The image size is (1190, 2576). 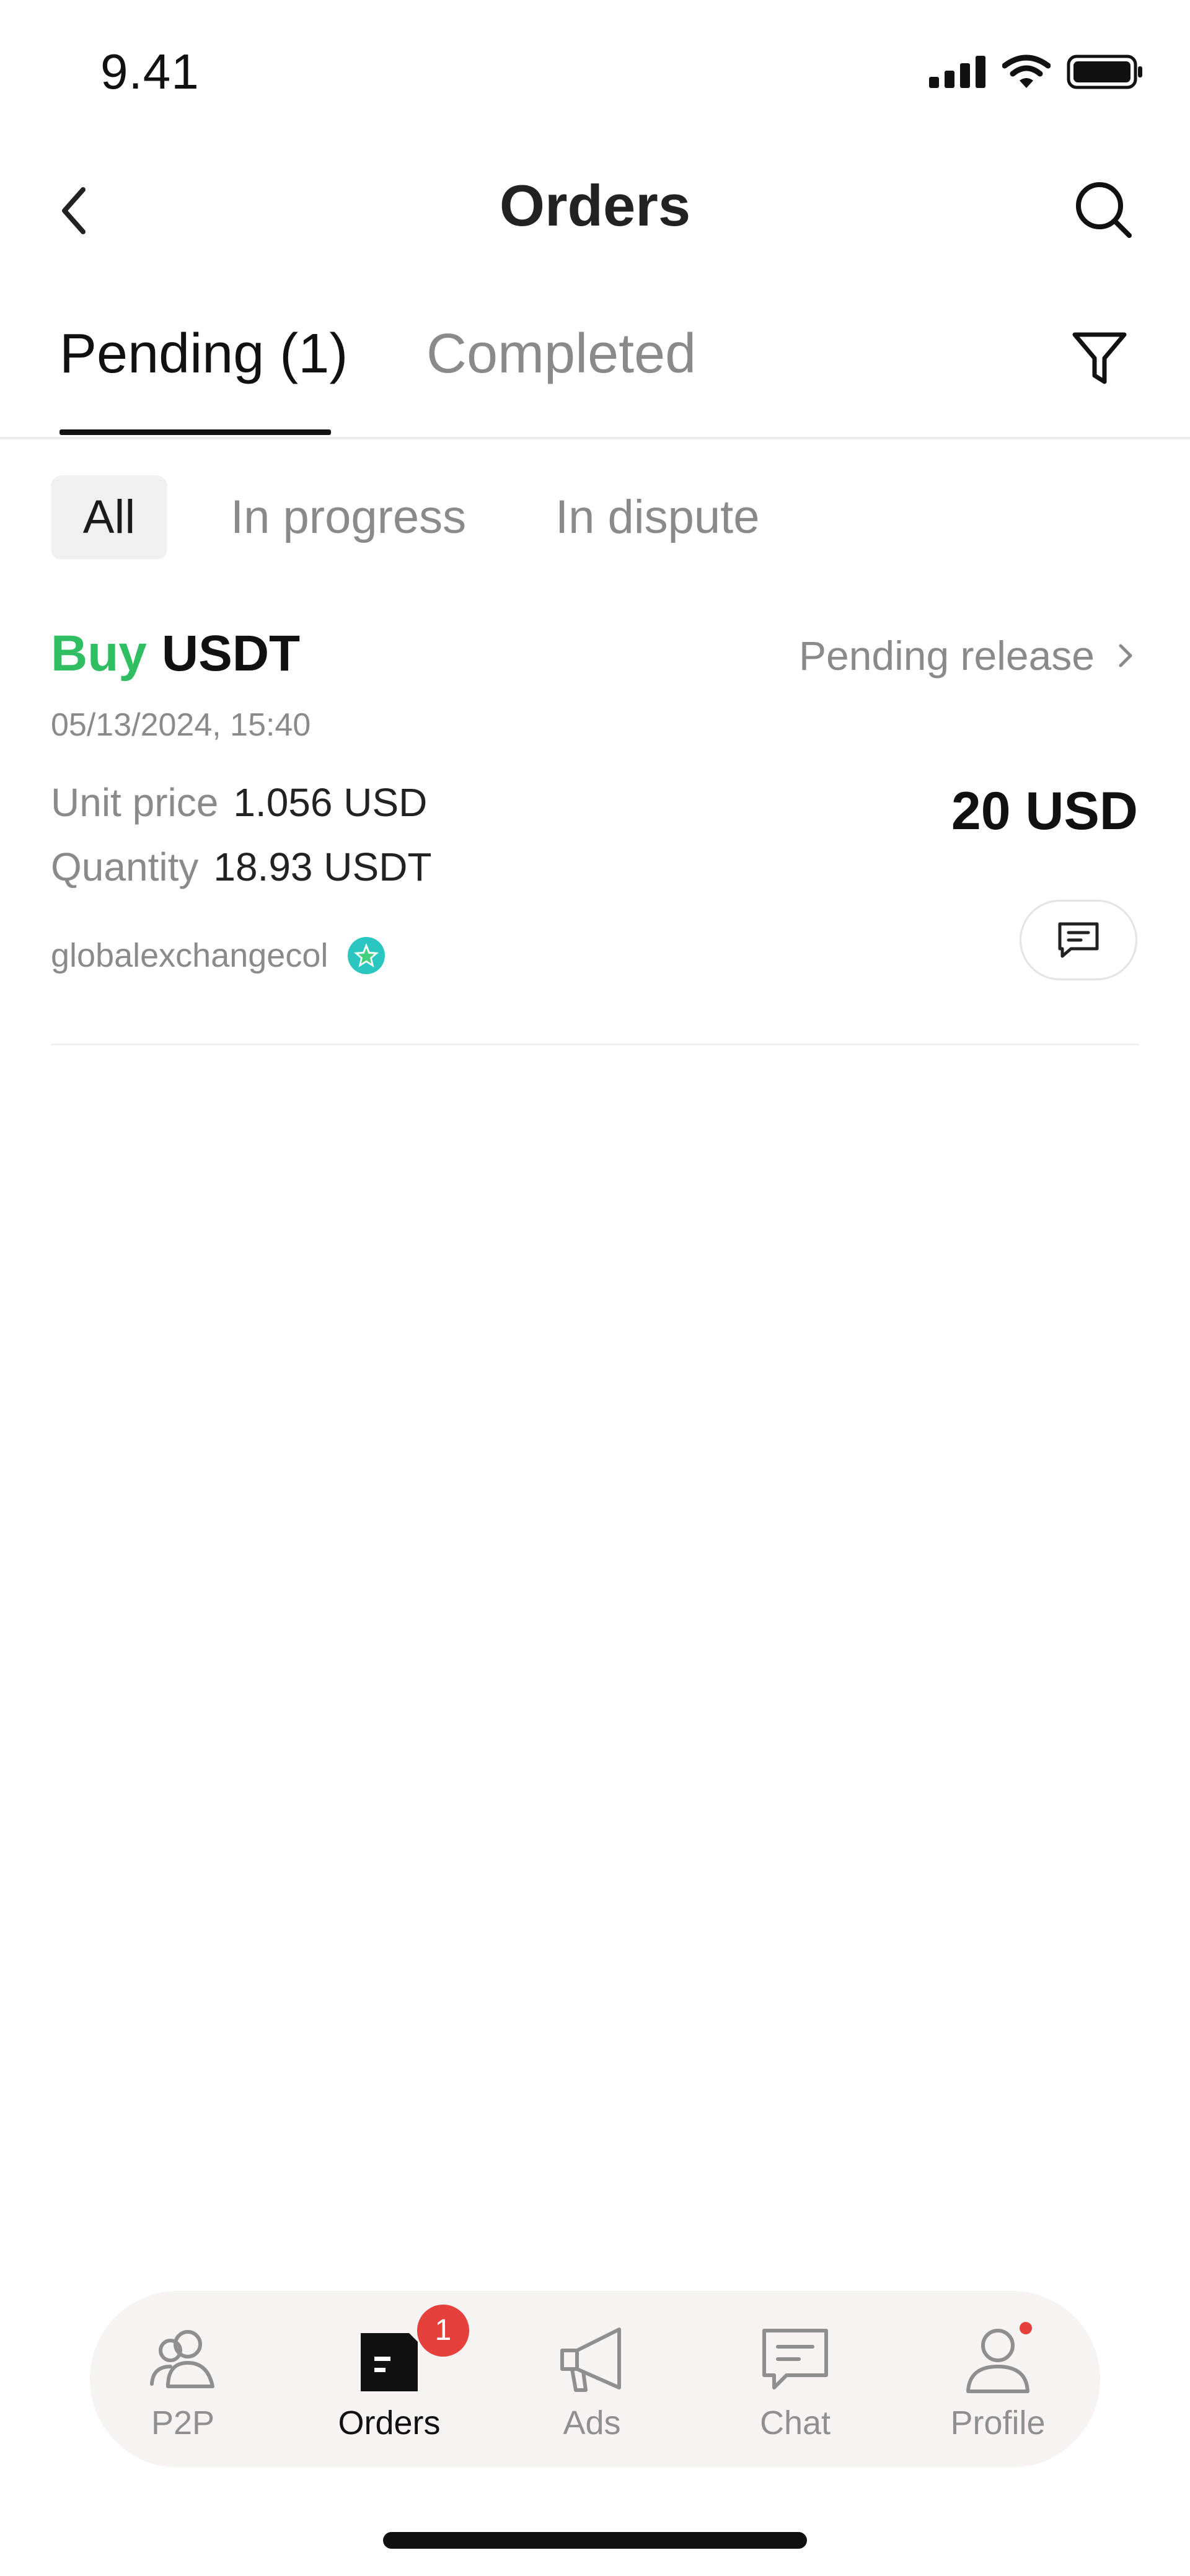 What do you see at coordinates (181, 725) in the screenshot?
I see `order-date: 05/13/2024, 15:40` at bounding box center [181, 725].